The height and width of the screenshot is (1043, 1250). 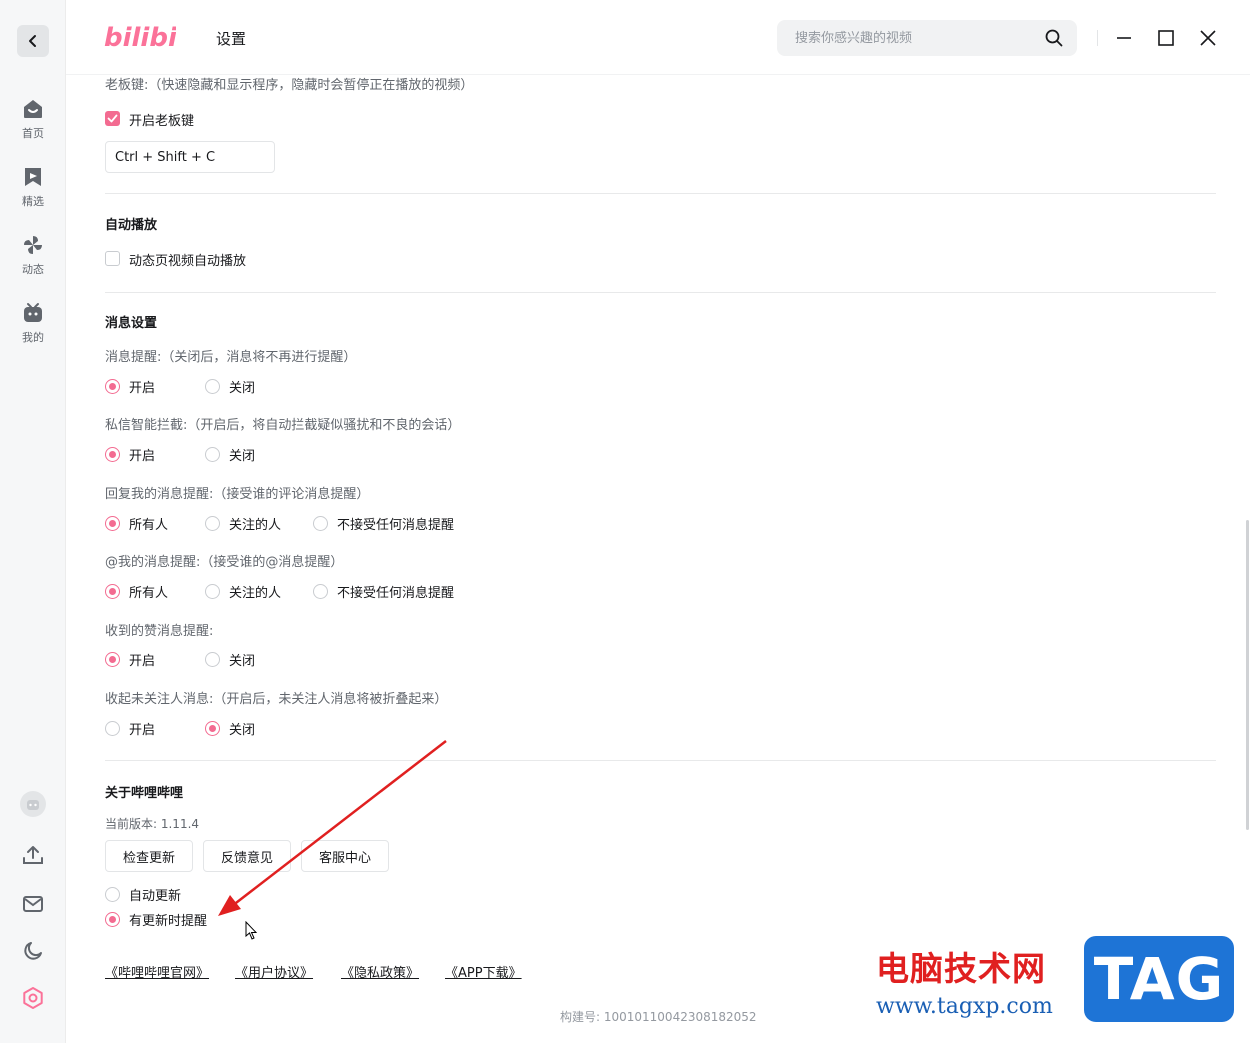 What do you see at coordinates (1159, 979) in the screenshot?
I see `watermark-tag-text: TAG` at bounding box center [1159, 979].